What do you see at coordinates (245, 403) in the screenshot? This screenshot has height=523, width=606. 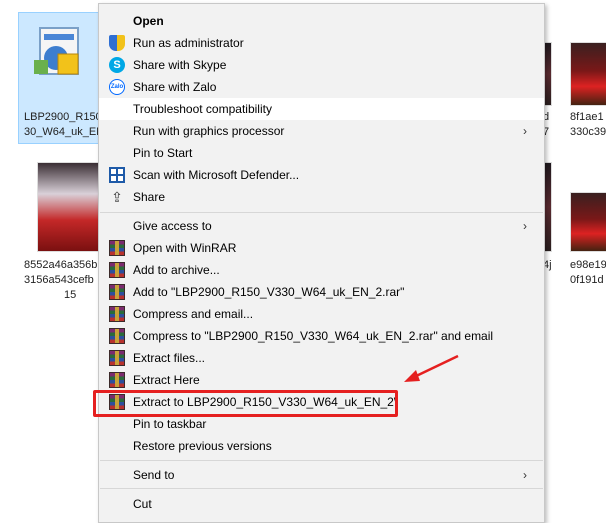 I see `highlight-box` at bounding box center [245, 403].